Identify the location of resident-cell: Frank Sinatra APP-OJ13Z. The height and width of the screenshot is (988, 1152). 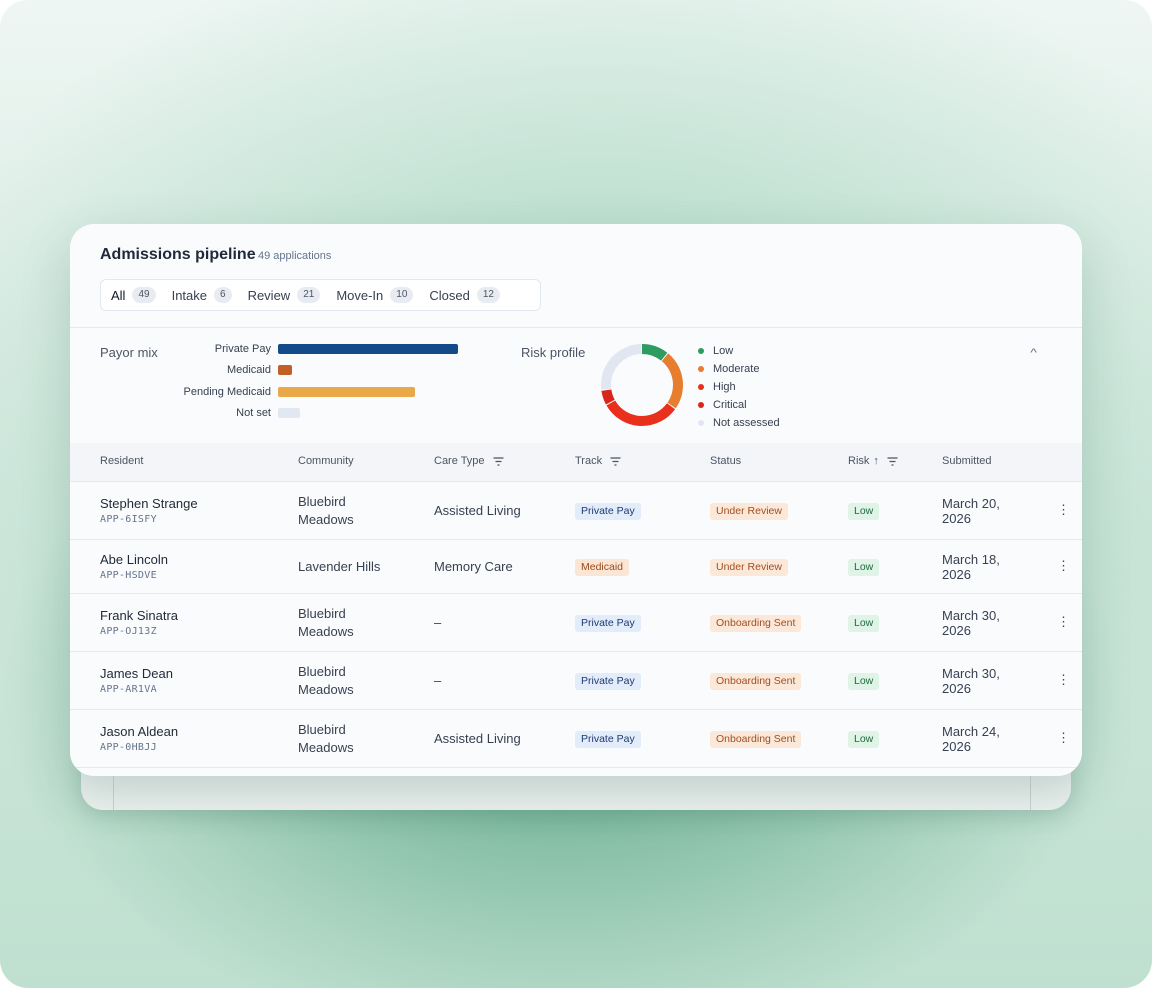
(139, 622).